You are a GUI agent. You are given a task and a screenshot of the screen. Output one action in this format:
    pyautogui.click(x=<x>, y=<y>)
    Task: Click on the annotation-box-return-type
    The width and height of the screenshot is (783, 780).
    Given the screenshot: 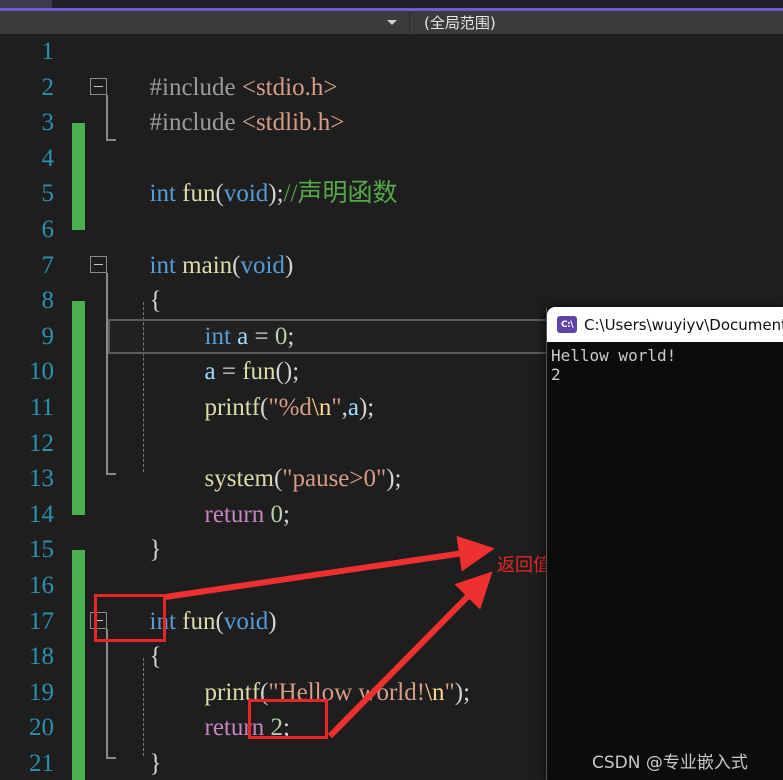 What is the action you would take?
    pyautogui.click(x=130, y=618)
    